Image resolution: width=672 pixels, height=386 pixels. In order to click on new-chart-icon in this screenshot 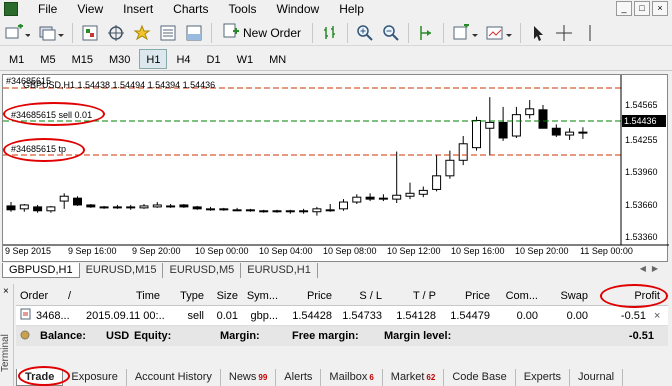, I will do `click(17, 33)`.